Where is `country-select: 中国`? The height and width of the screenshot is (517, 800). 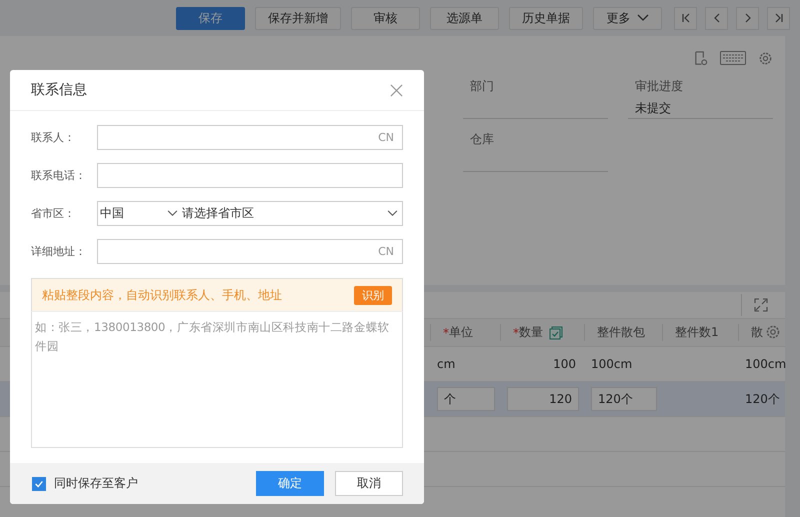 country-select: 中国 is located at coordinates (139, 213).